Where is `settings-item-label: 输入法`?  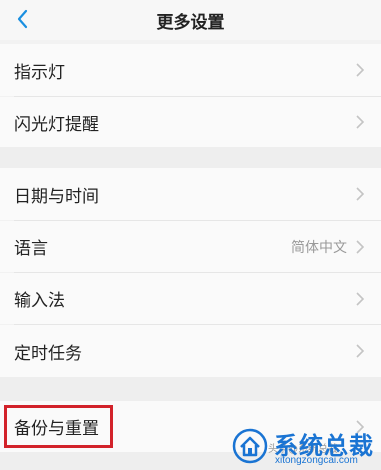
settings-item-label: 输入法 is located at coordinates (39, 301).